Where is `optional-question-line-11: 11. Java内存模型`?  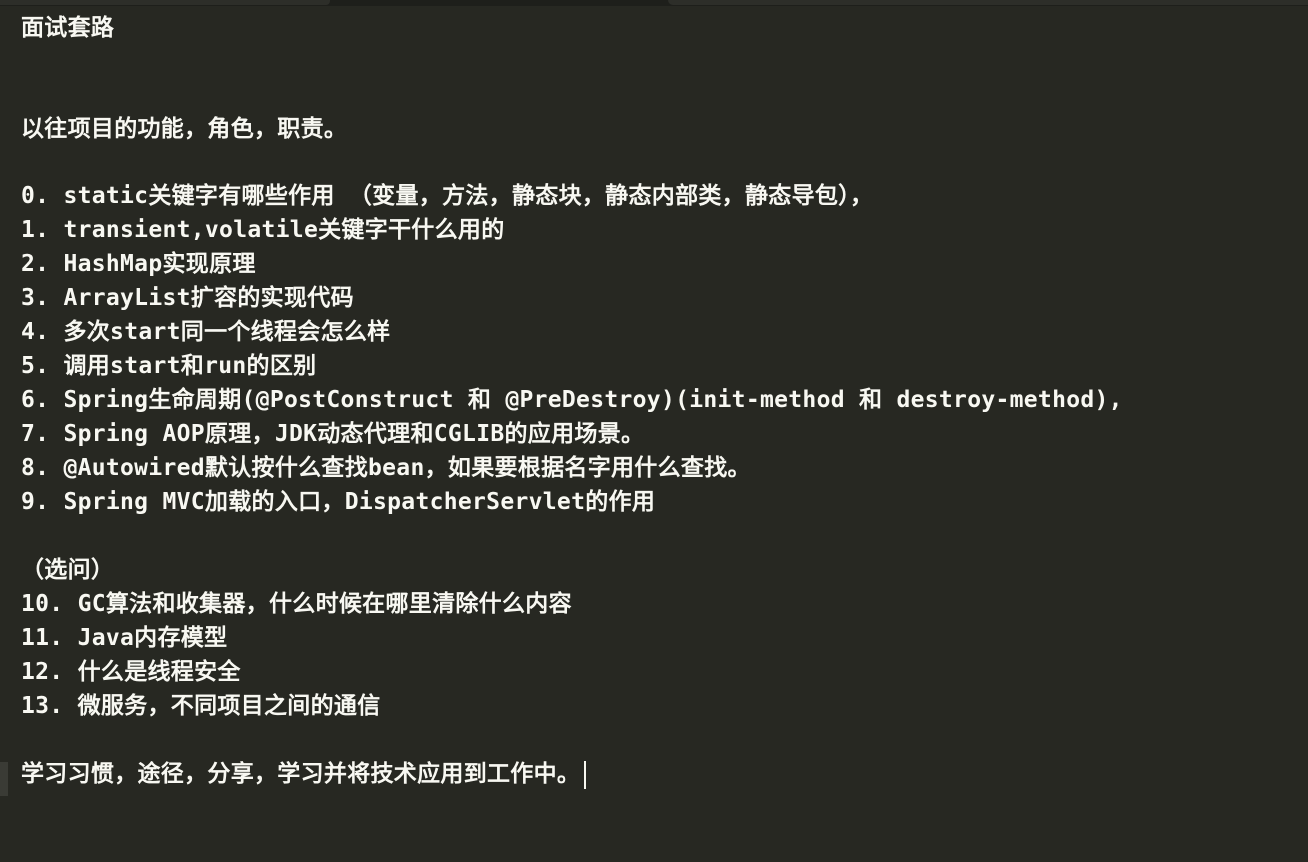 optional-question-line-11: 11. Java内存模型 is located at coordinates (124, 638).